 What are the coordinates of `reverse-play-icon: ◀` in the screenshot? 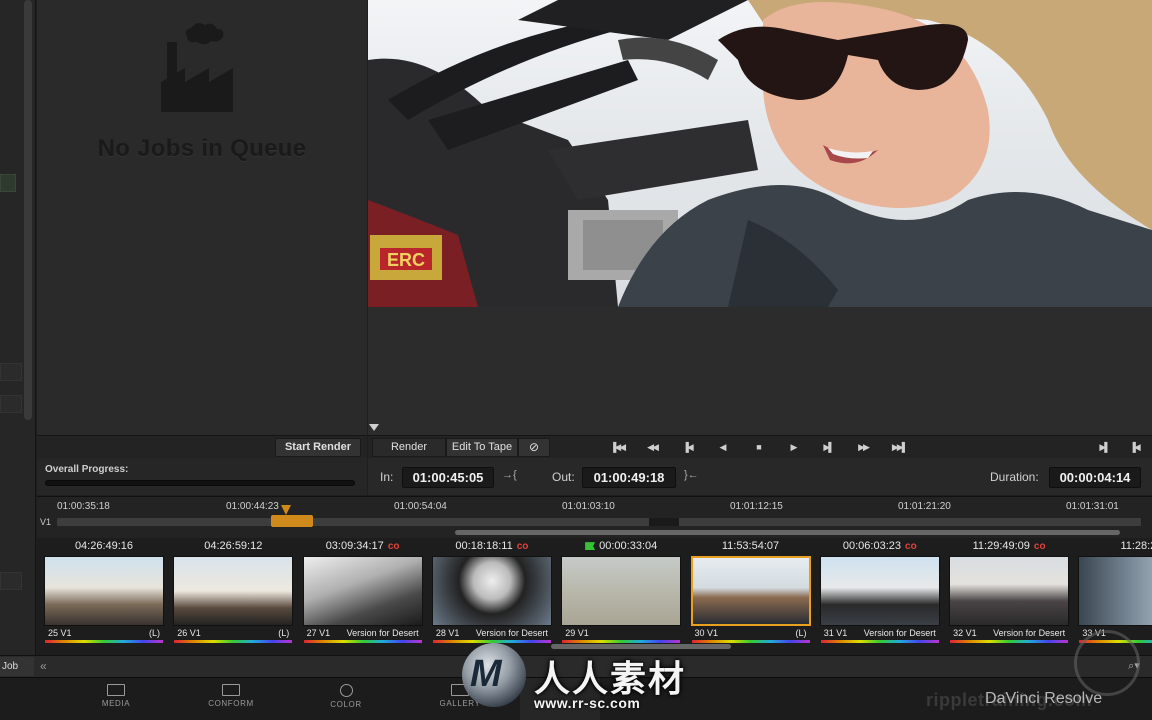 It's located at (722, 447).